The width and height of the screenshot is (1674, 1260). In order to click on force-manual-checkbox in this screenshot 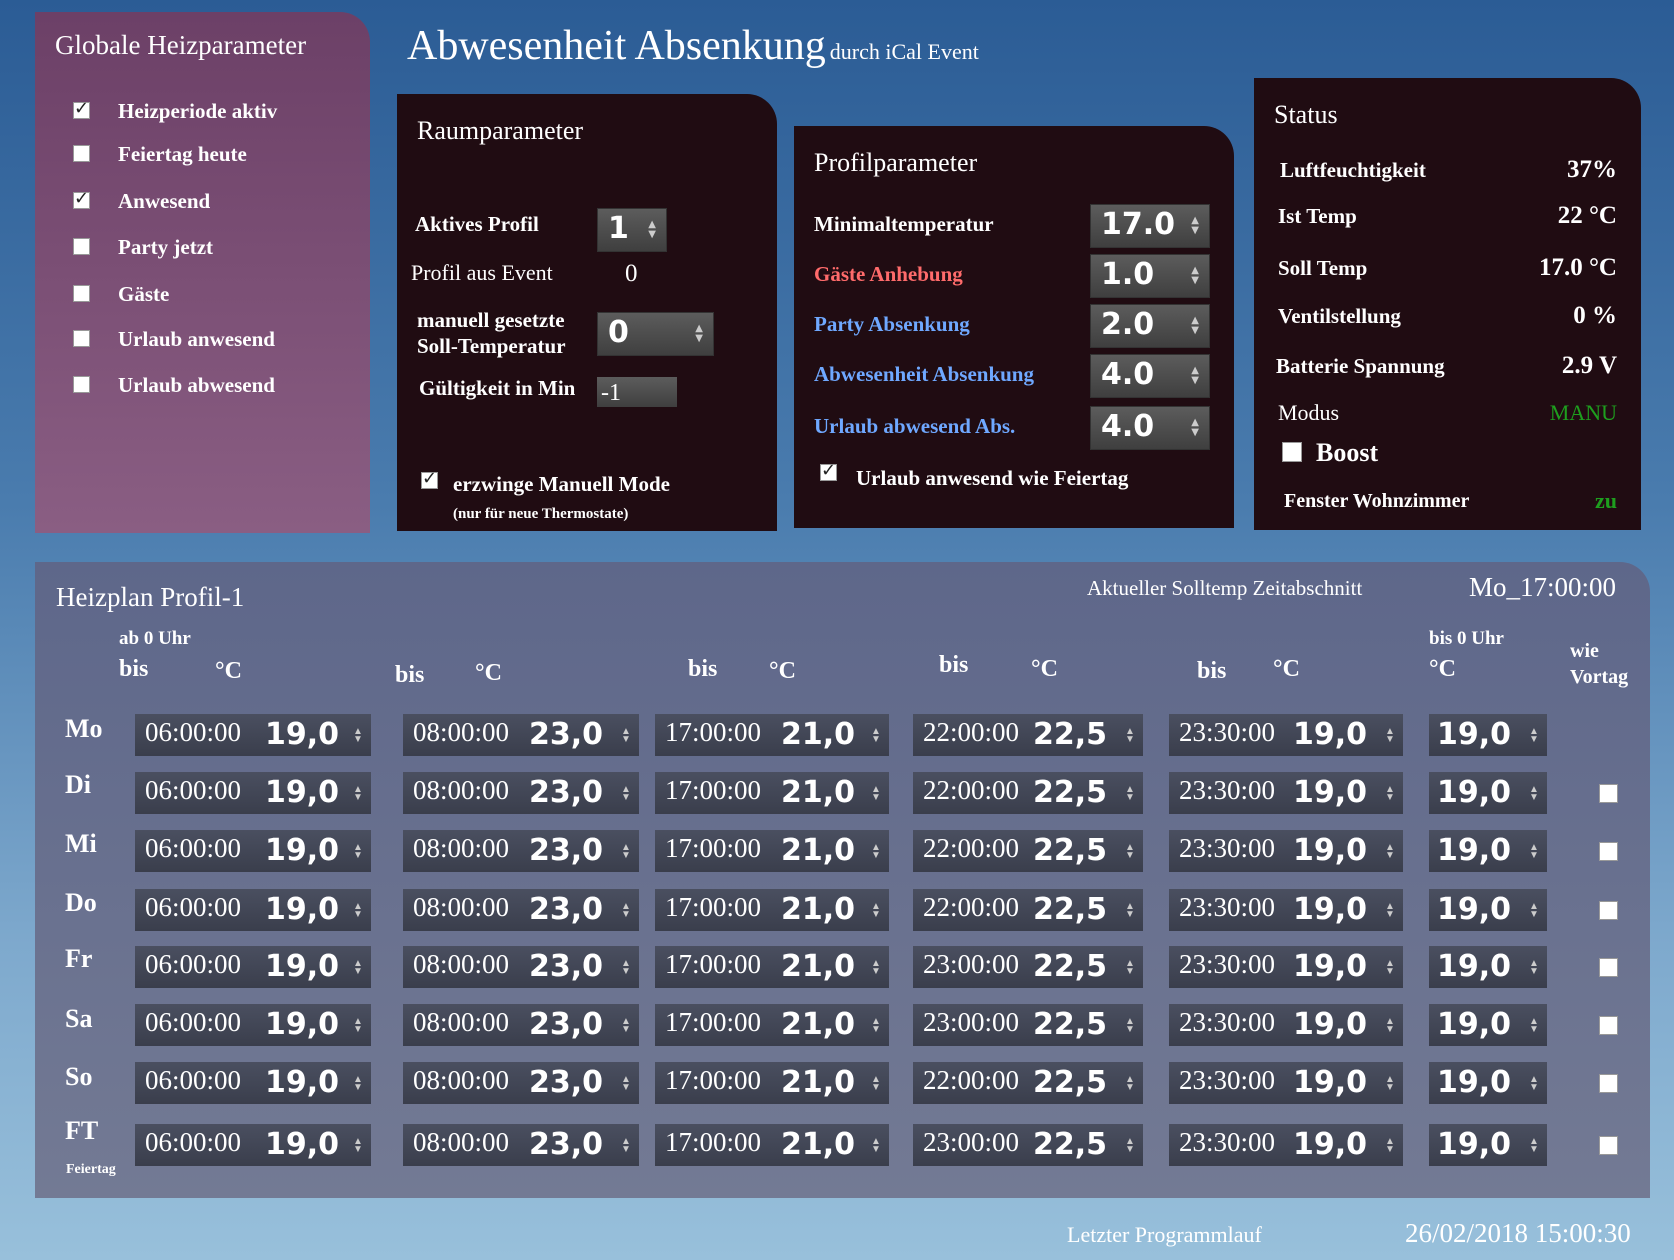, I will do `click(429, 478)`.